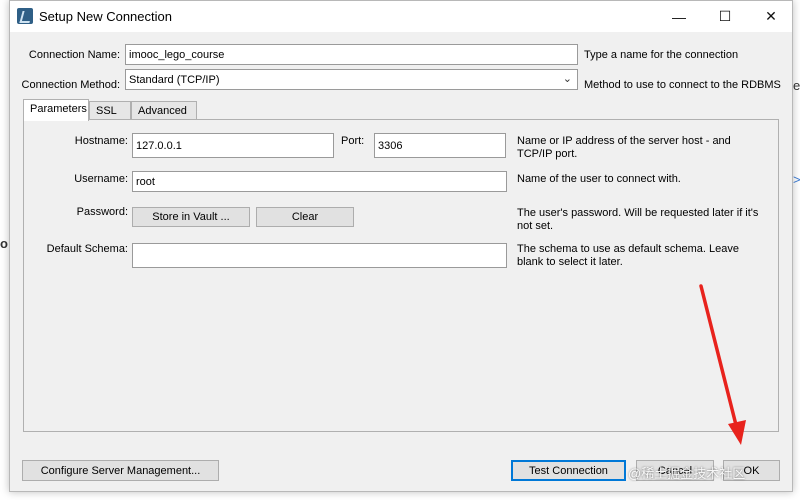  What do you see at coordinates (737, 432) in the screenshot?
I see `arrow-head` at bounding box center [737, 432].